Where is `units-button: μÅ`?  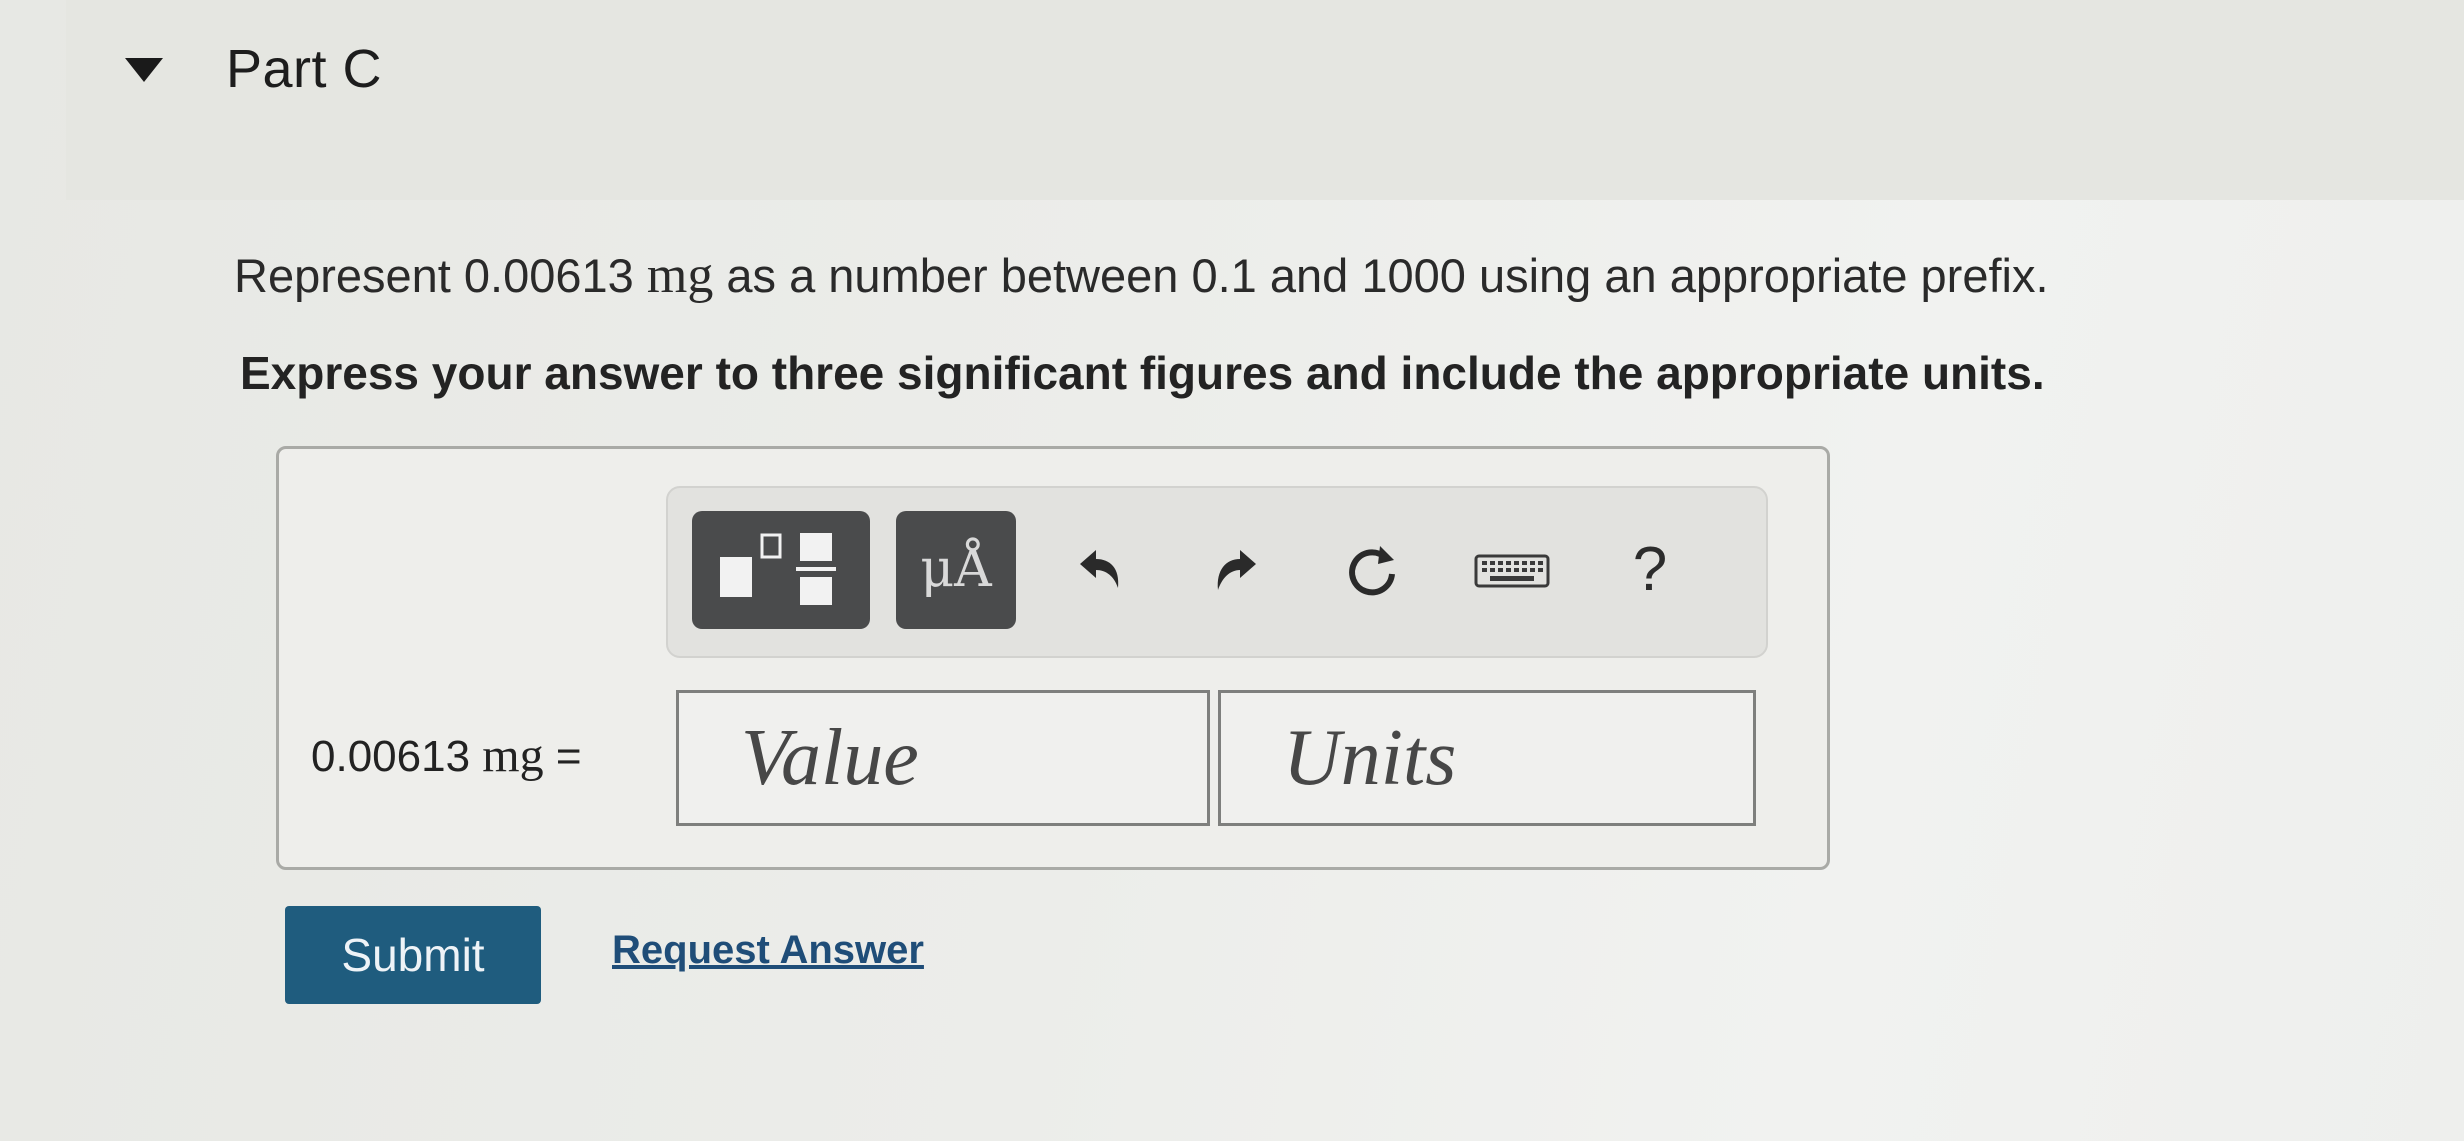
units-button: μÅ is located at coordinates (956, 570).